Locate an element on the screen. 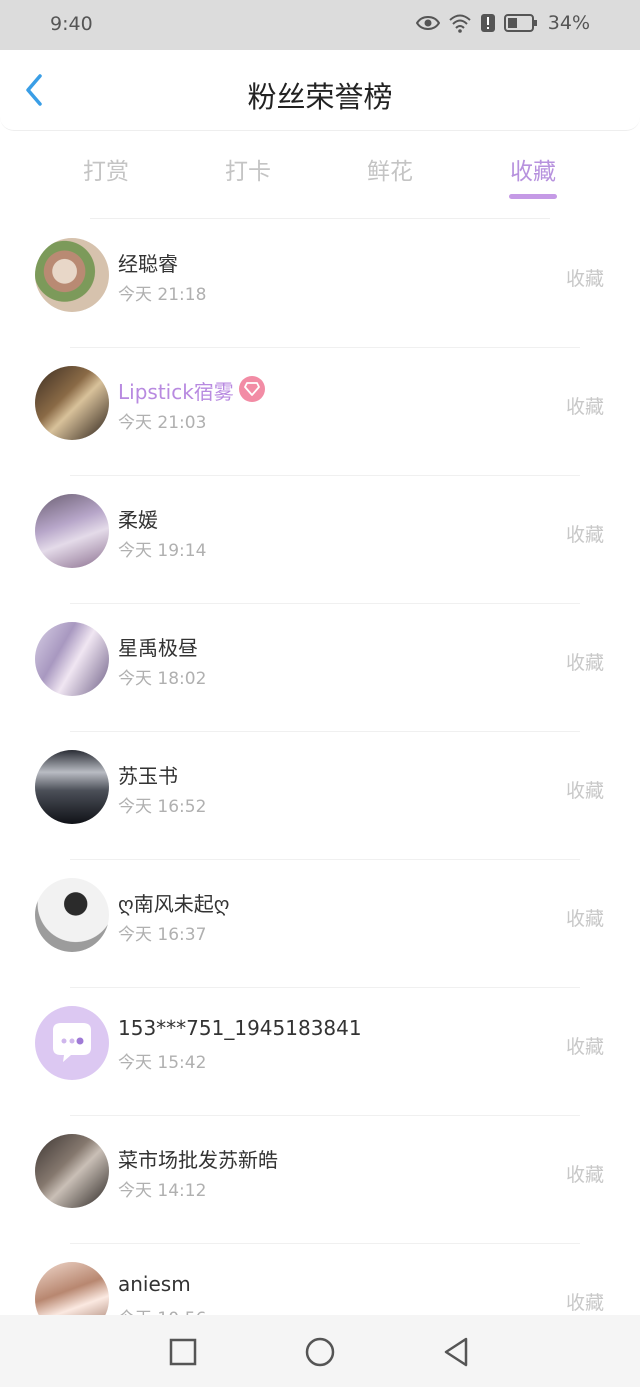 The width and height of the screenshot is (640, 1387). fan-time: 今天 14:12 is located at coordinates (162, 1191).